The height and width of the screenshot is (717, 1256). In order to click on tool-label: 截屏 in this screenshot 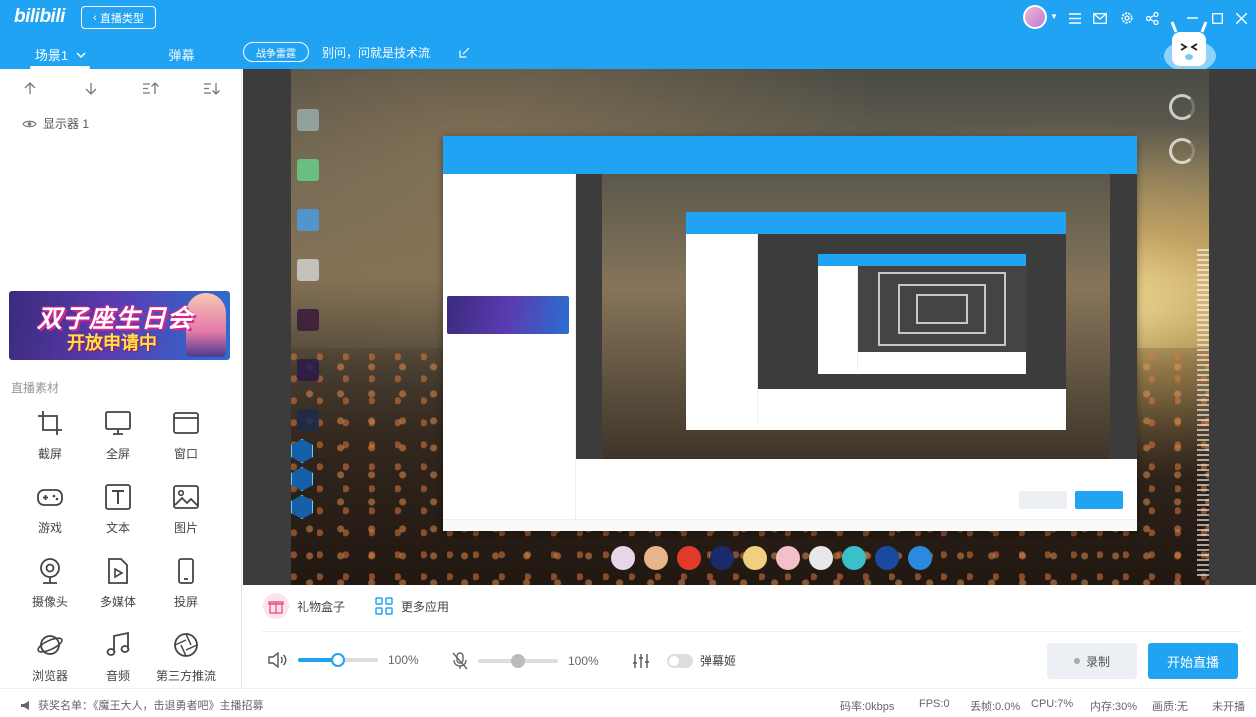, I will do `click(49, 454)`.